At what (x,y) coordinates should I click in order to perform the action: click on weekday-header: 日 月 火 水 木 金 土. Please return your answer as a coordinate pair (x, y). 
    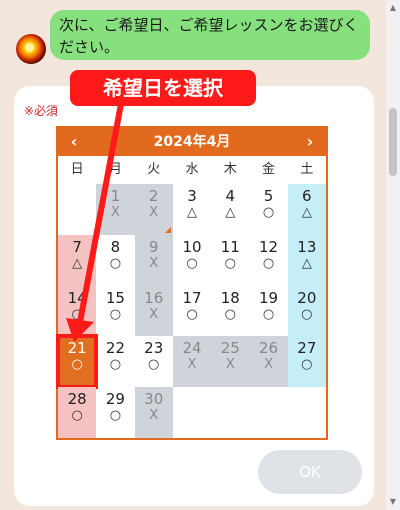
    Looking at the image, I should click on (192, 170).